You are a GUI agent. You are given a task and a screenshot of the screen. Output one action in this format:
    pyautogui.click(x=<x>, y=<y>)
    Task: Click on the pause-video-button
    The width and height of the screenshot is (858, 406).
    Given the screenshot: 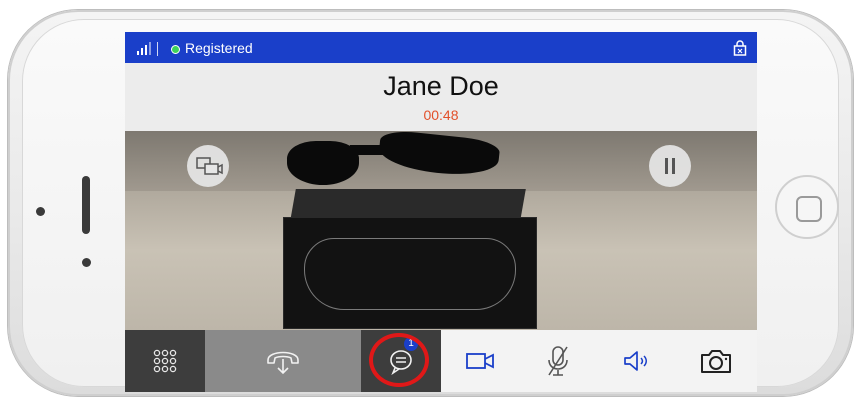 What is the action you would take?
    pyautogui.click(x=670, y=166)
    